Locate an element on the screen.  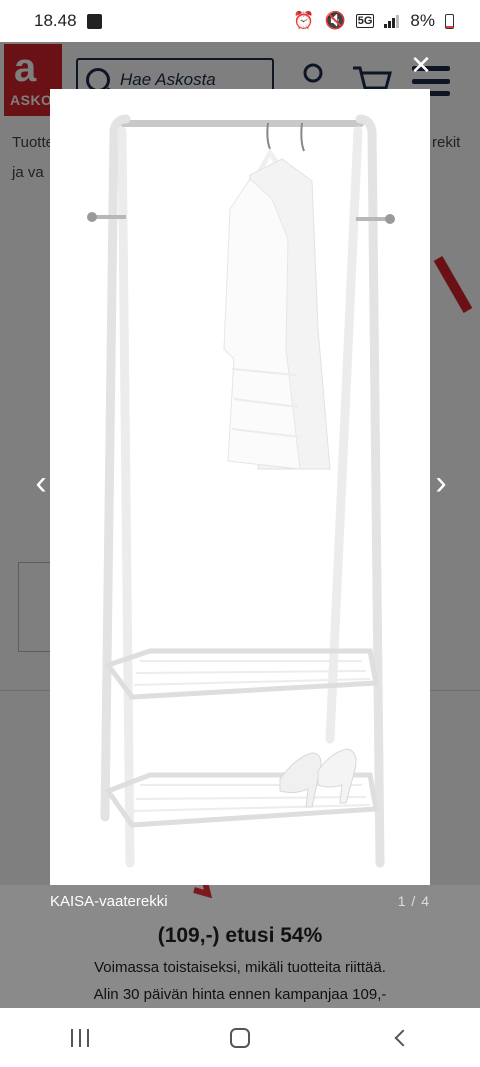
image-counter: 1 / 4 is located at coordinates (413, 901).